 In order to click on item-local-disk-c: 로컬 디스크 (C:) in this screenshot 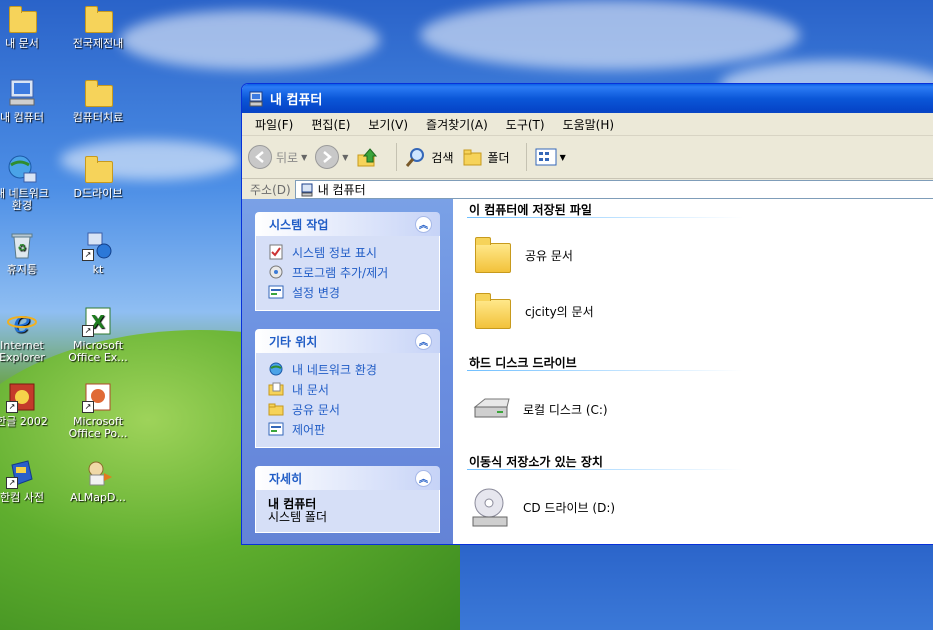, I will do `click(539, 409)`.